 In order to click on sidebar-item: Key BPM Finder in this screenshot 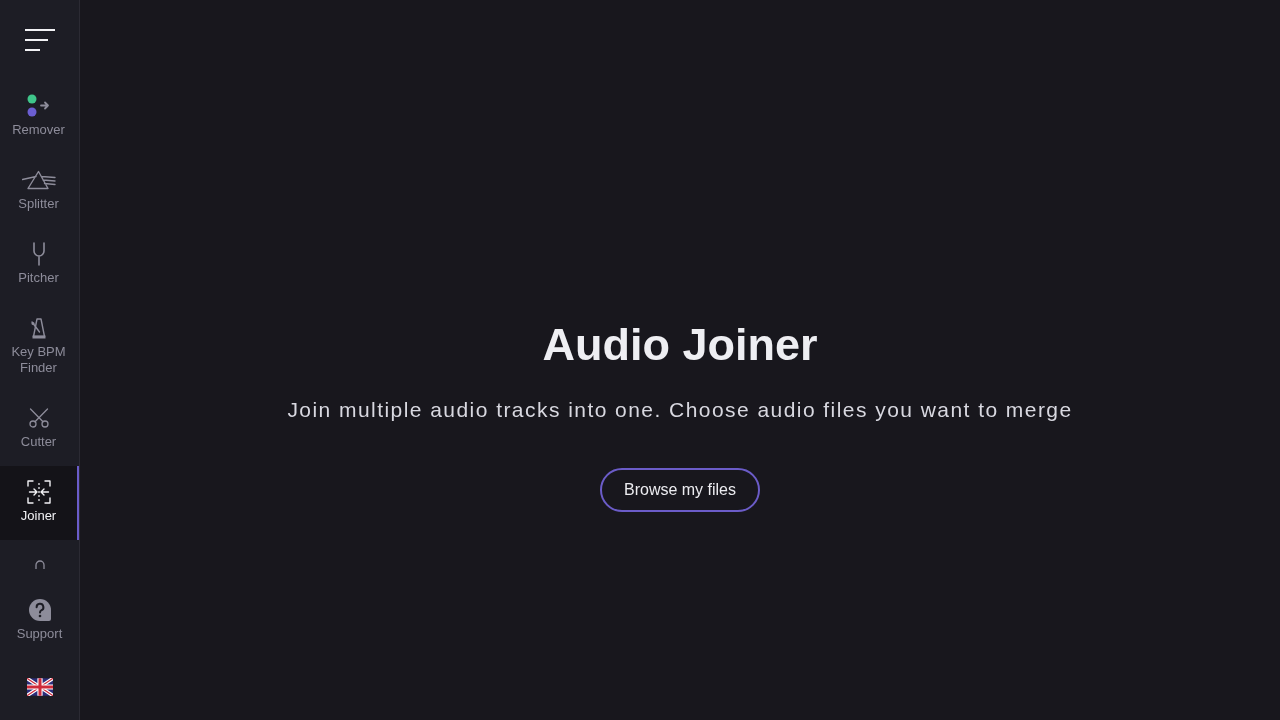, I will do `click(39, 347)`.